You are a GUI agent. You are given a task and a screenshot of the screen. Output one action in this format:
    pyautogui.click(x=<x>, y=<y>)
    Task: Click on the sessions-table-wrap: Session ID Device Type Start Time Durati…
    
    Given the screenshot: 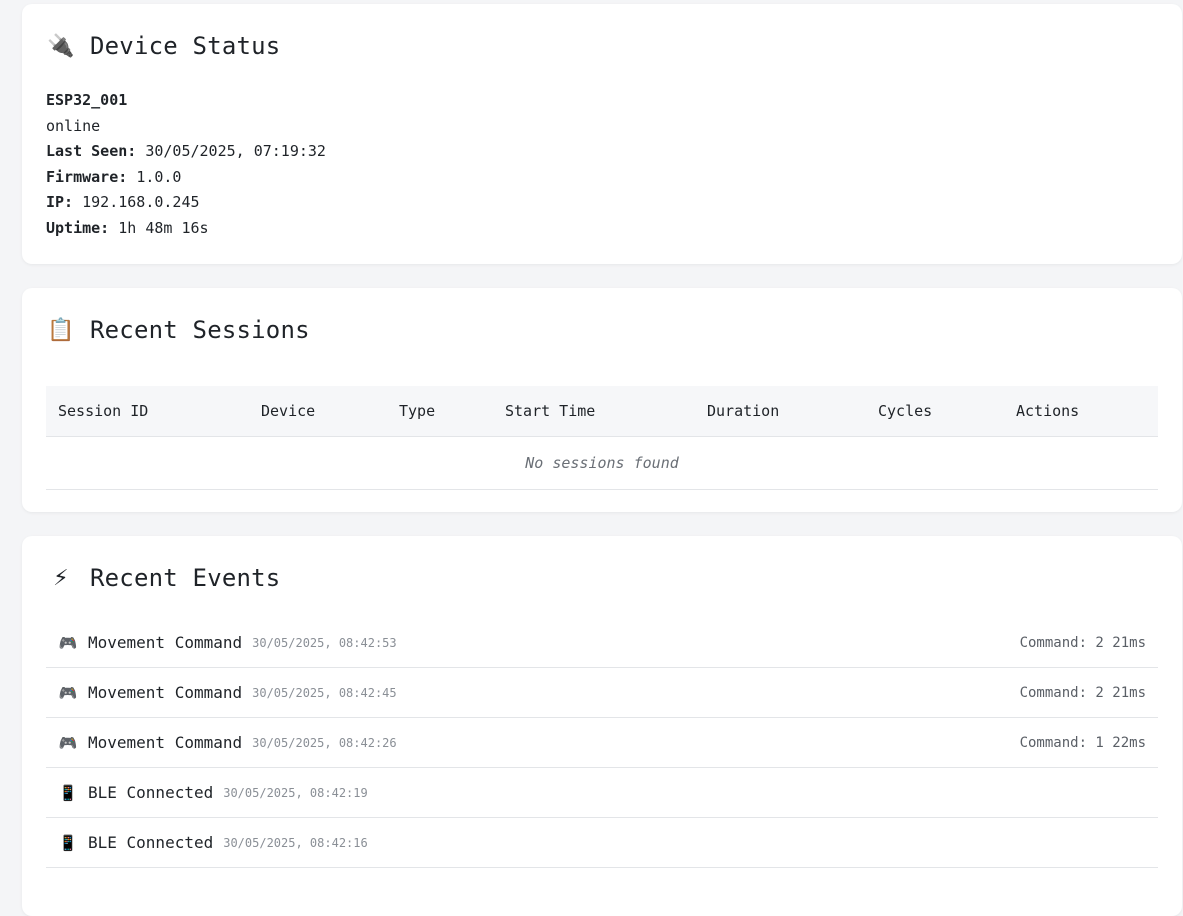 What is the action you would take?
    pyautogui.click(x=602, y=438)
    